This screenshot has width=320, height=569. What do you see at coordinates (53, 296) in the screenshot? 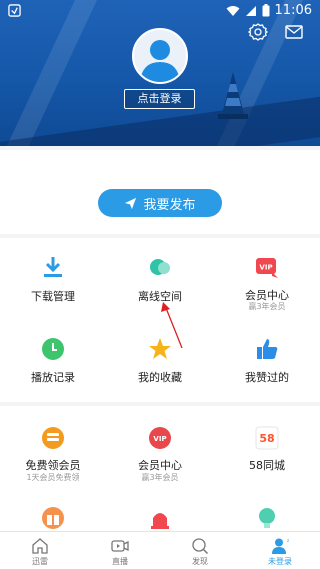
I see `item-label: 下载管理` at bounding box center [53, 296].